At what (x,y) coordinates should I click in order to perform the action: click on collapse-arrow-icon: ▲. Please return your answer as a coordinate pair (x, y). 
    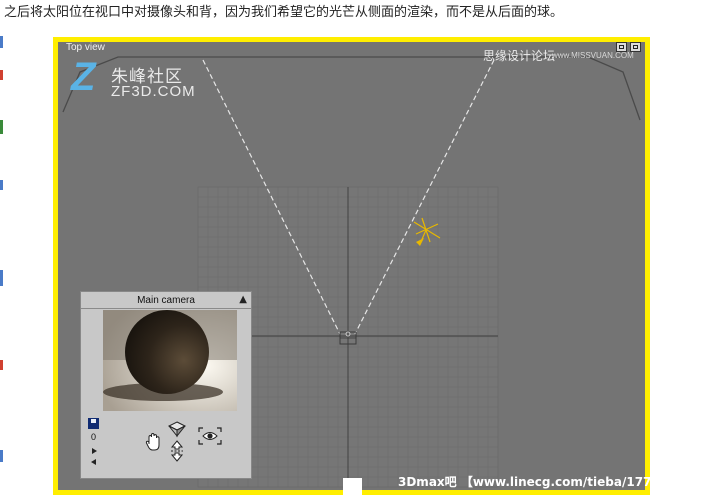
    Looking at the image, I should click on (243, 299).